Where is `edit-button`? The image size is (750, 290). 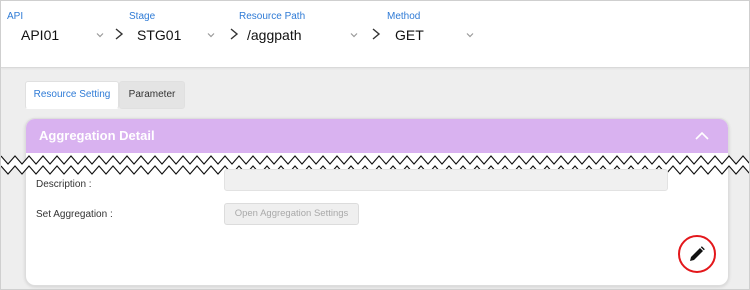
edit-button is located at coordinates (697, 254).